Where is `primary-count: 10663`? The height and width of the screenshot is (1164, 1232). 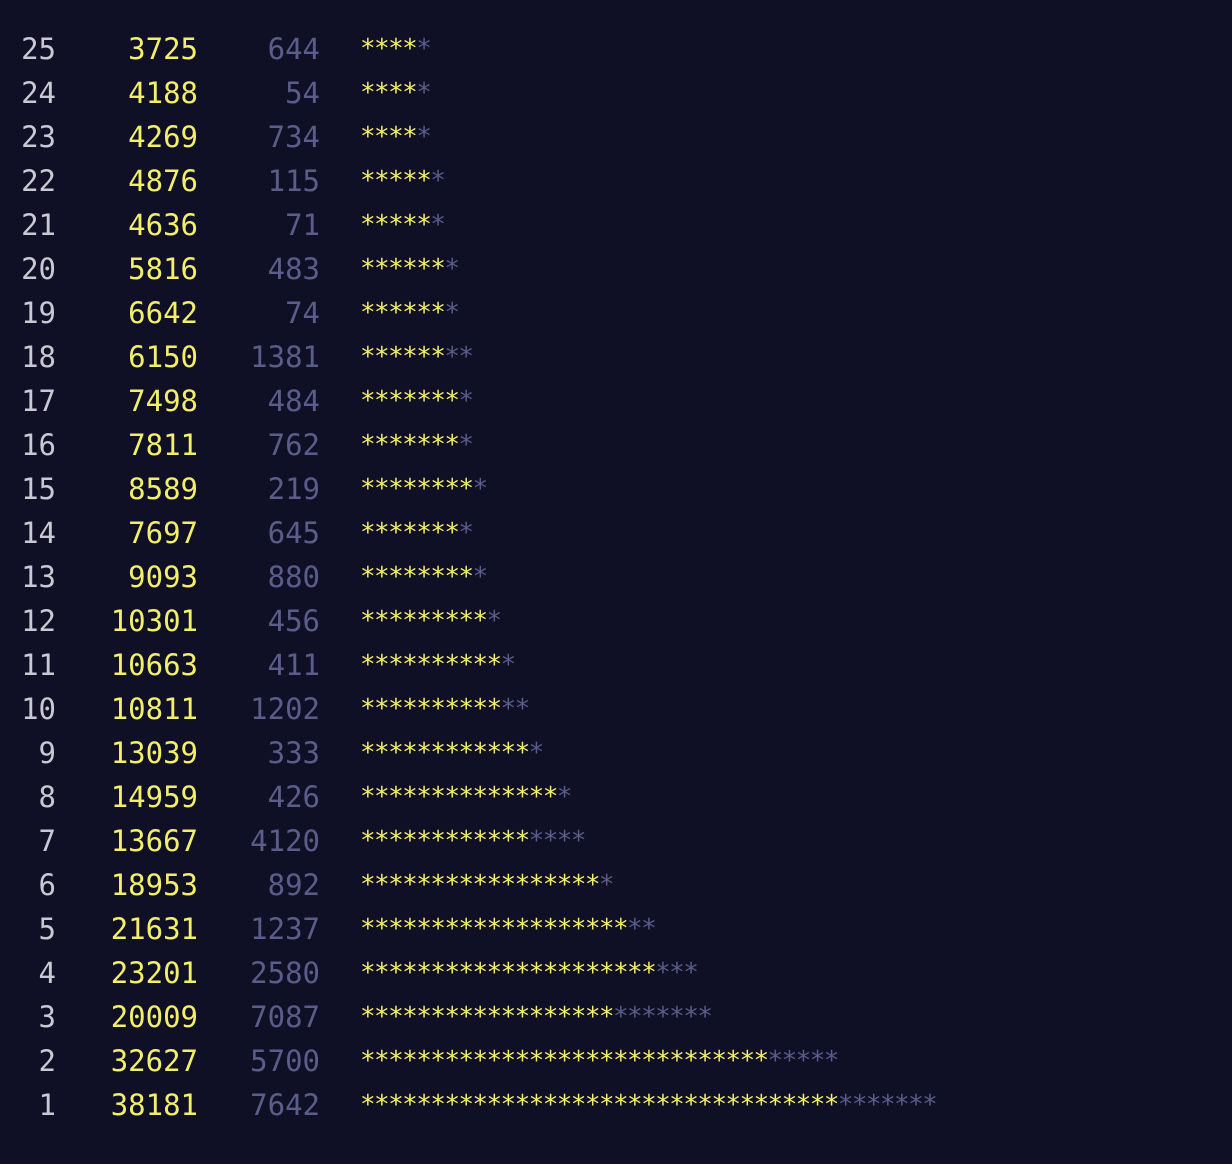
primary-count: 10663 is located at coordinates (154, 665).